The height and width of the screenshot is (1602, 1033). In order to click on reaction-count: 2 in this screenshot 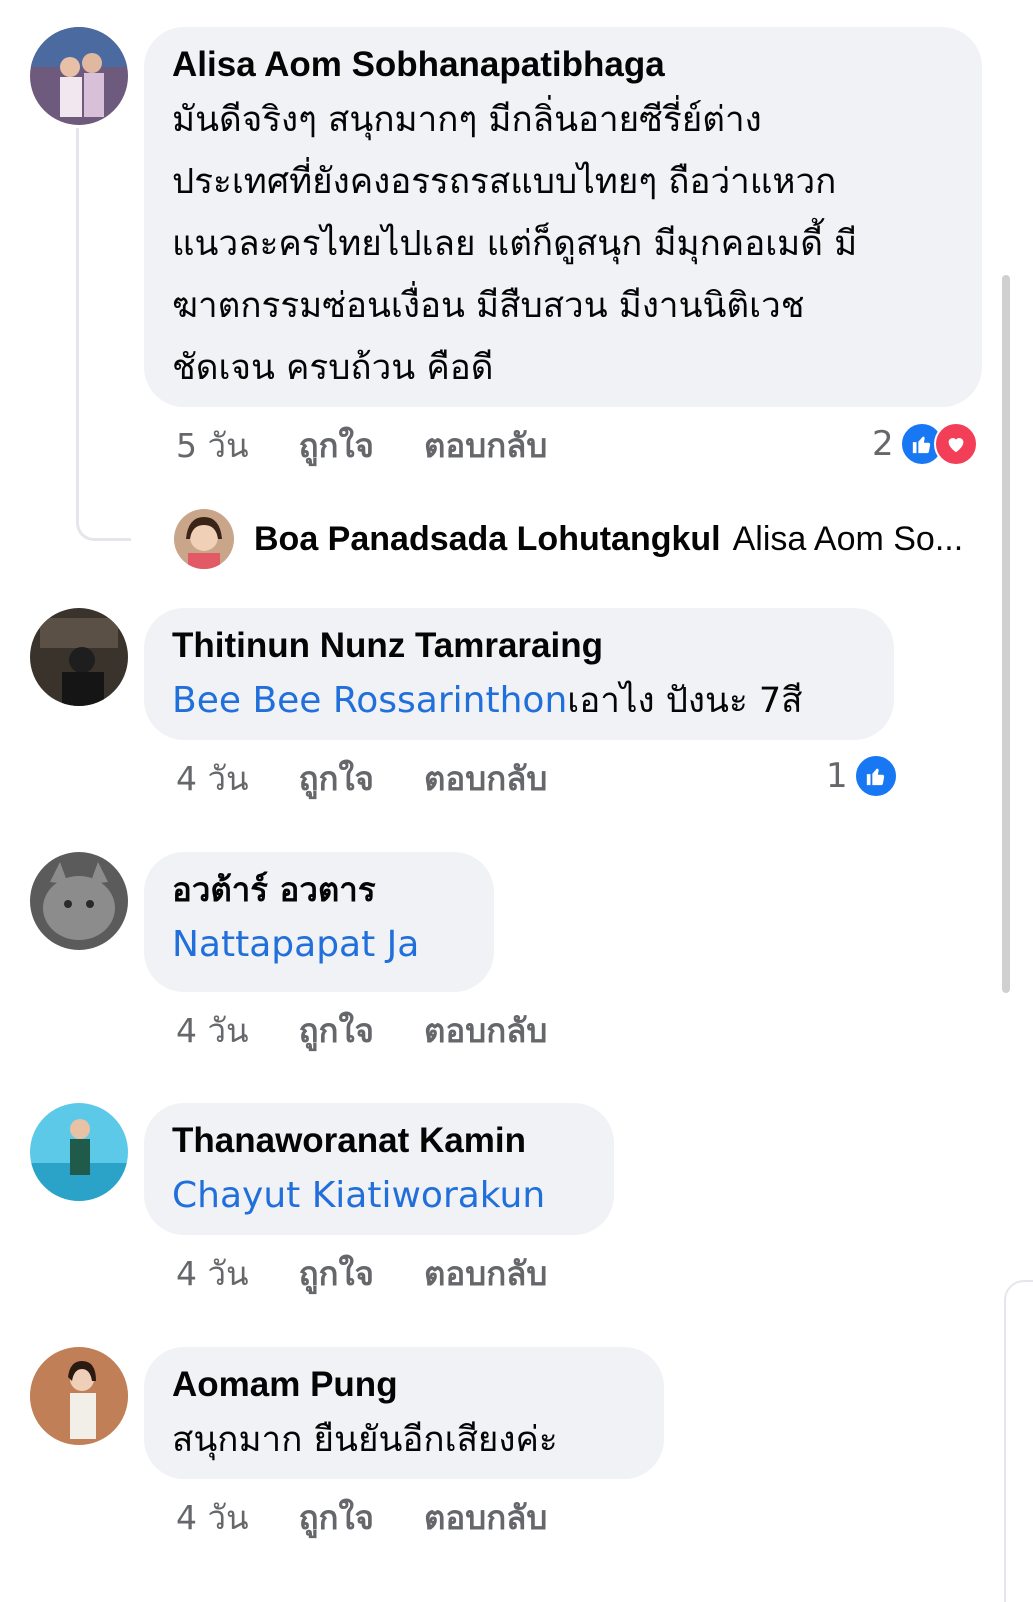, I will do `click(883, 444)`.